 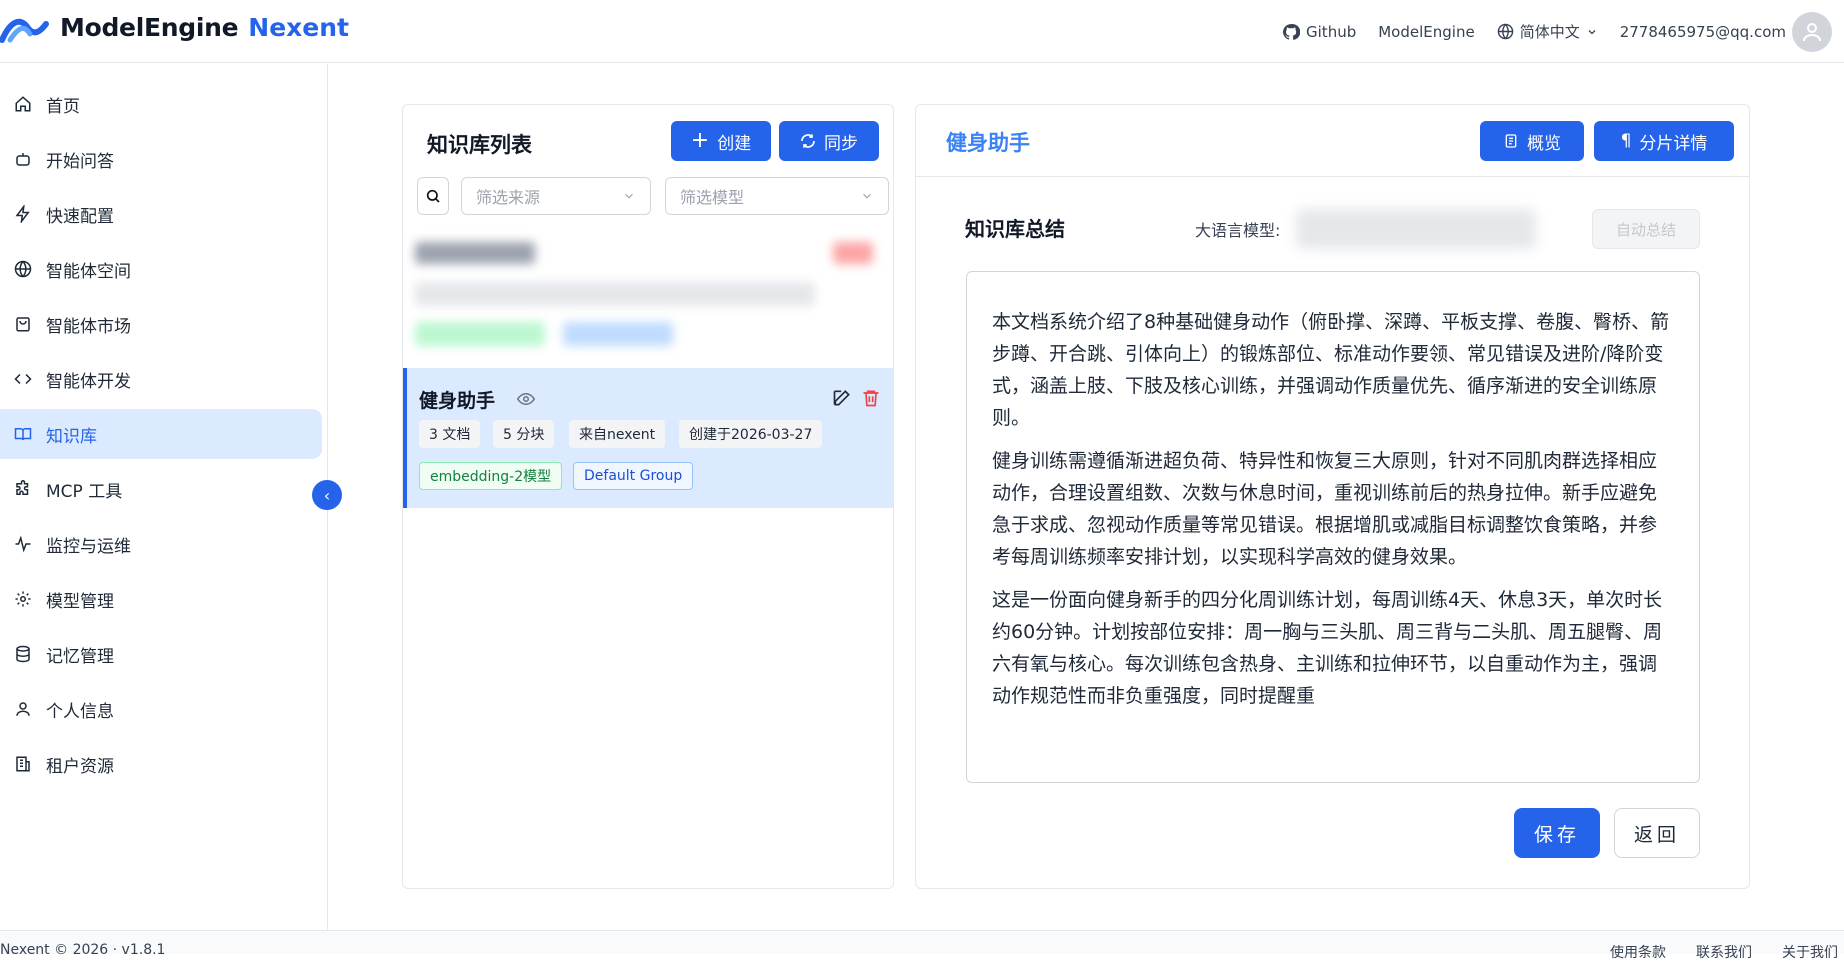 I want to click on sidebar-item-label: MCP 工具, so click(x=84, y=491).